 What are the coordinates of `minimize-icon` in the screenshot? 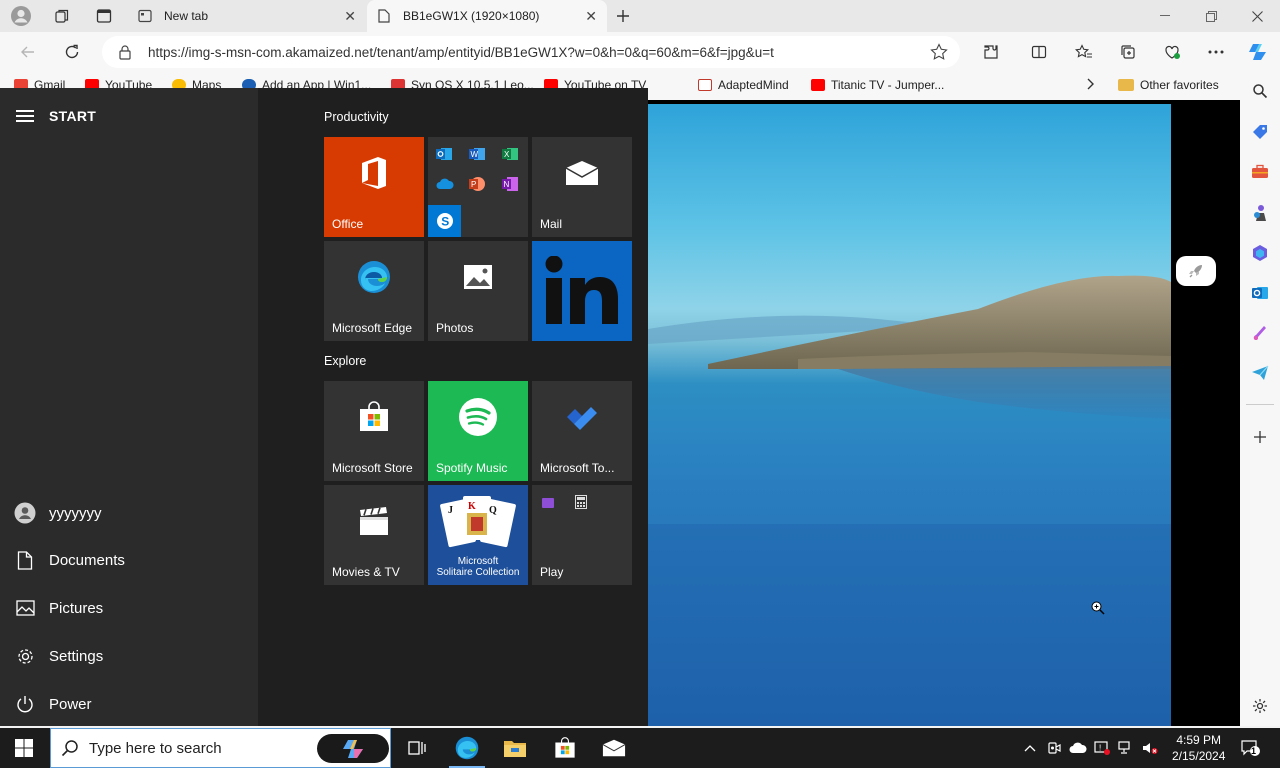 It's located at (1165, 16).